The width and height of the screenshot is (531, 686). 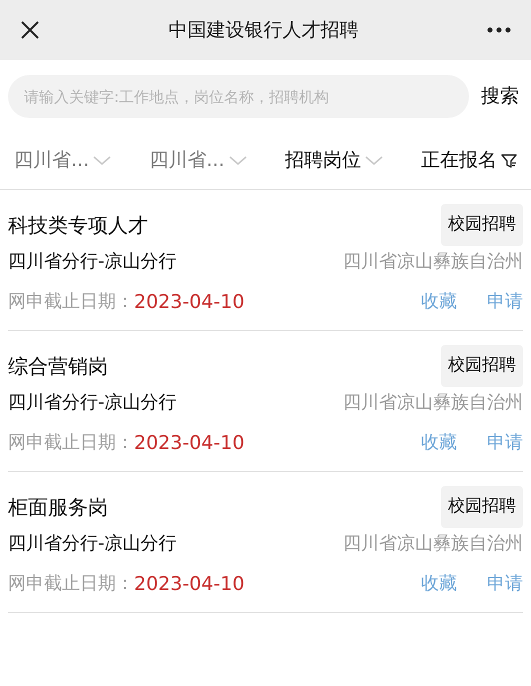 What do you see at coordinates (500, 96) in the screenshot?
I see `search-button: 搜索` at bounding box center [500, 96].